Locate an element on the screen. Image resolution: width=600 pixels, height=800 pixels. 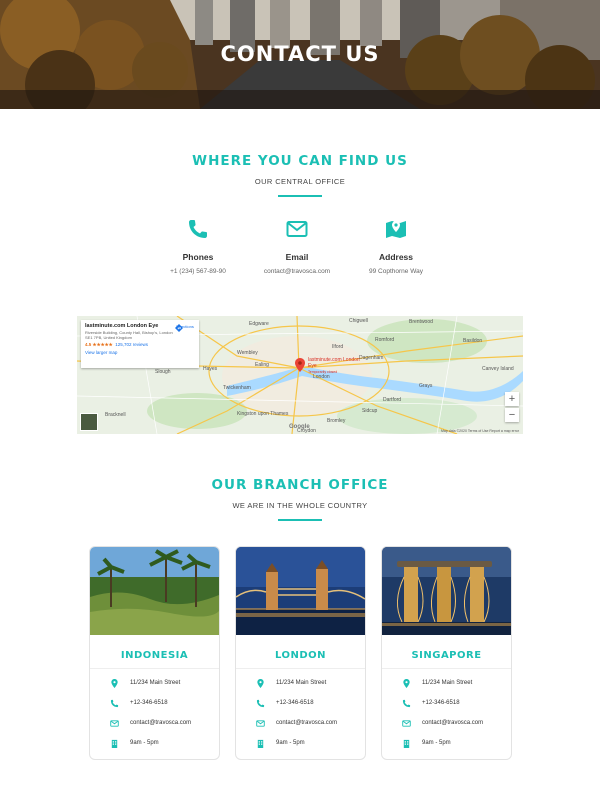
map-label: Dartford is located at coordinates (392, 400).